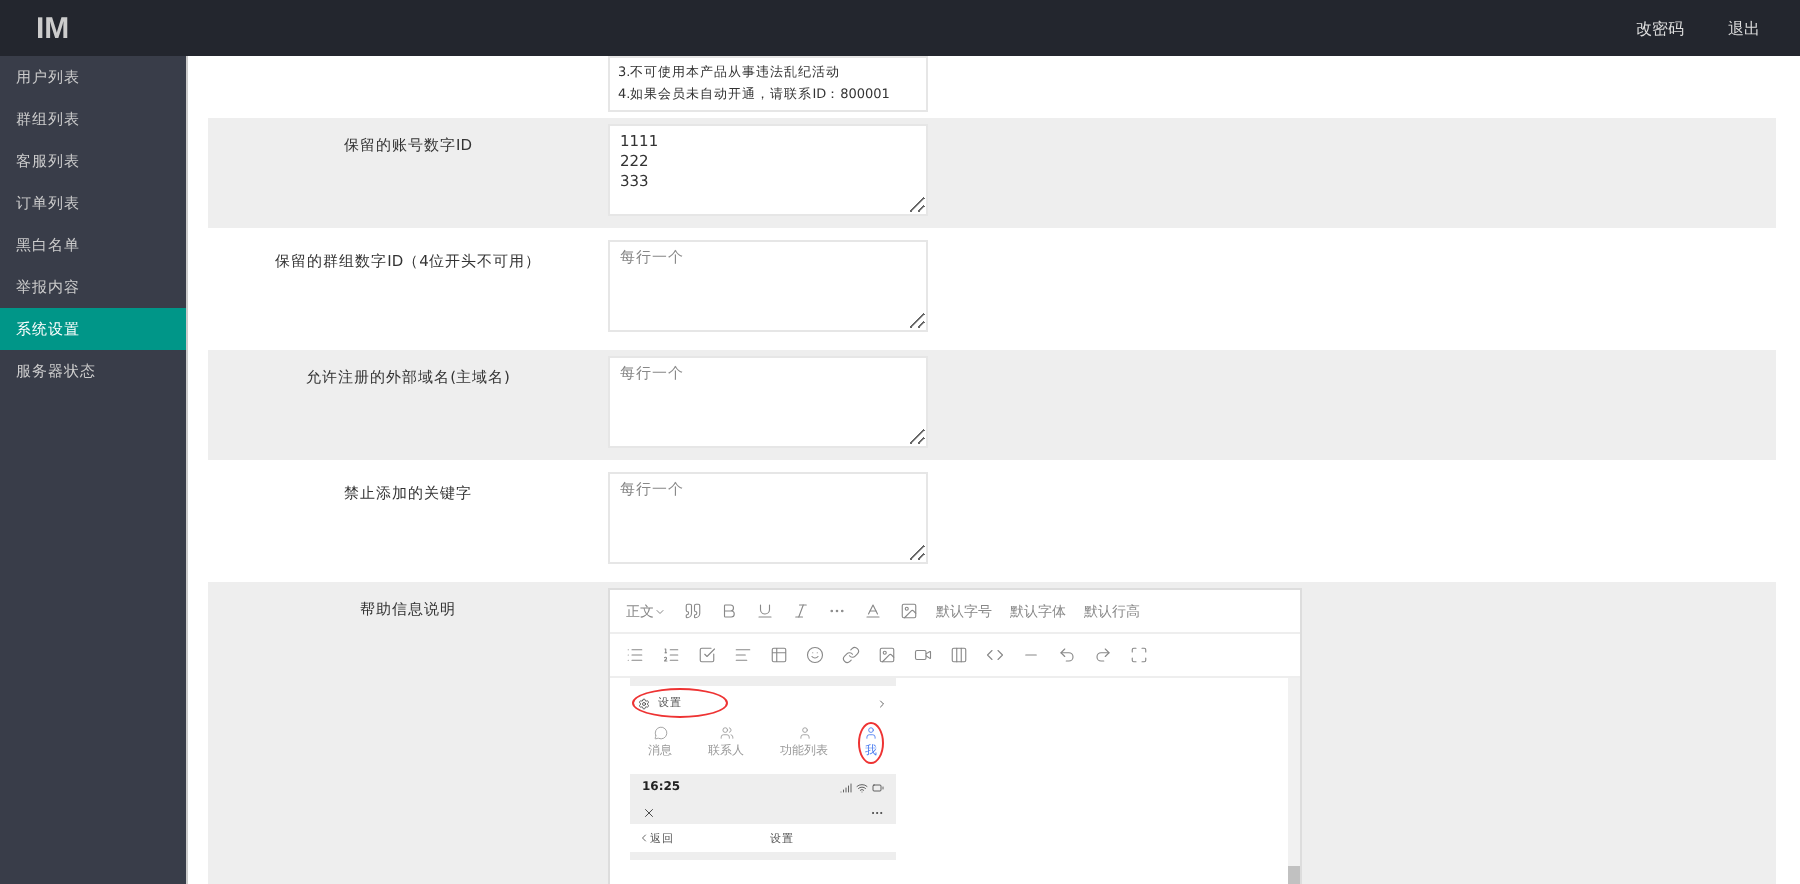 This screenshot has height=884, width=1800. I want to click on underline-button, so click(765, 611).